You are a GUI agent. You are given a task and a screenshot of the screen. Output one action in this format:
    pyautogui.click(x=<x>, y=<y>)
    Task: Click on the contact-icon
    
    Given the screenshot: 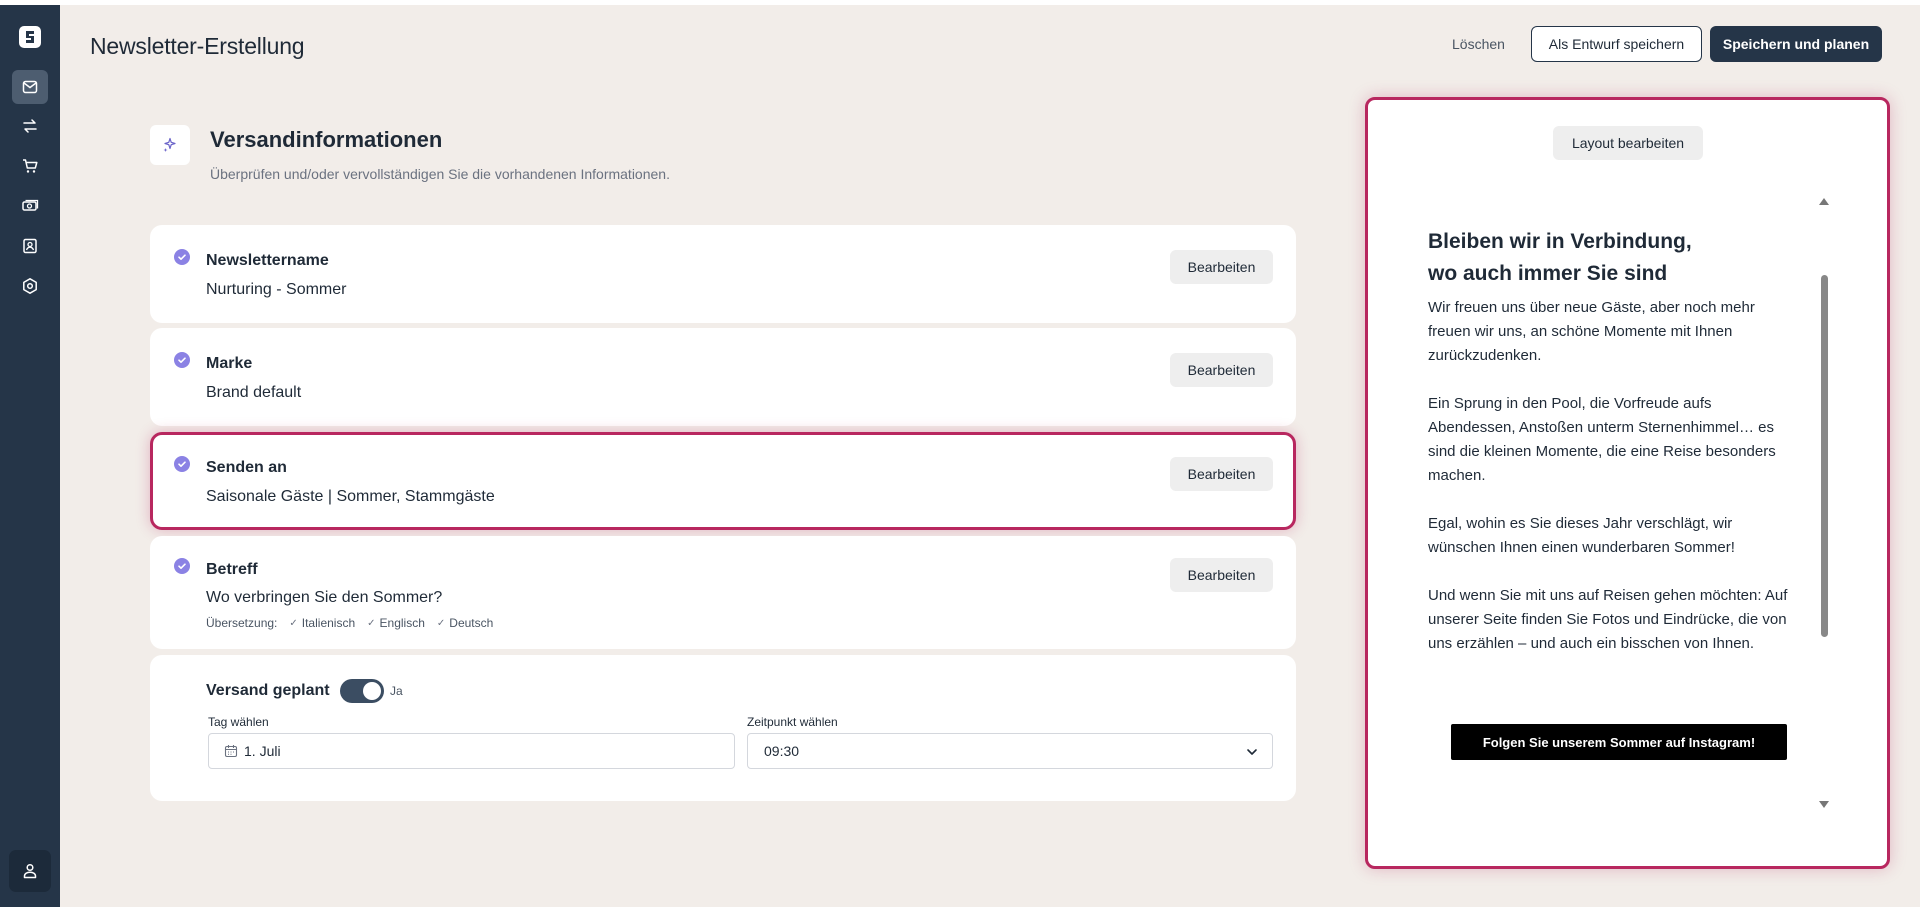 What is the action you would take?
    pyautogui.click(x=30, y=246)
    